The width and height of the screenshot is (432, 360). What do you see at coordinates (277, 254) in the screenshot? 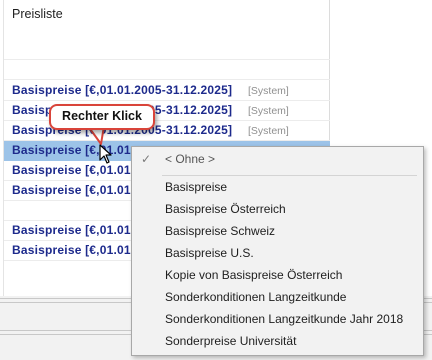
I see `menu-item-basispreise-us: Basispreise U.S.` at bounding box center [277, 254].